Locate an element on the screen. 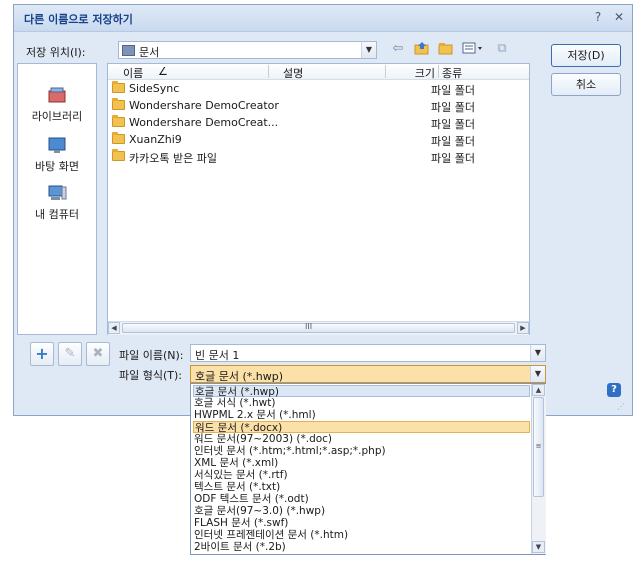 The width and height of the screenshot is (640, 566). copy-icon: ⧉ is located at coordinates (502, 49).